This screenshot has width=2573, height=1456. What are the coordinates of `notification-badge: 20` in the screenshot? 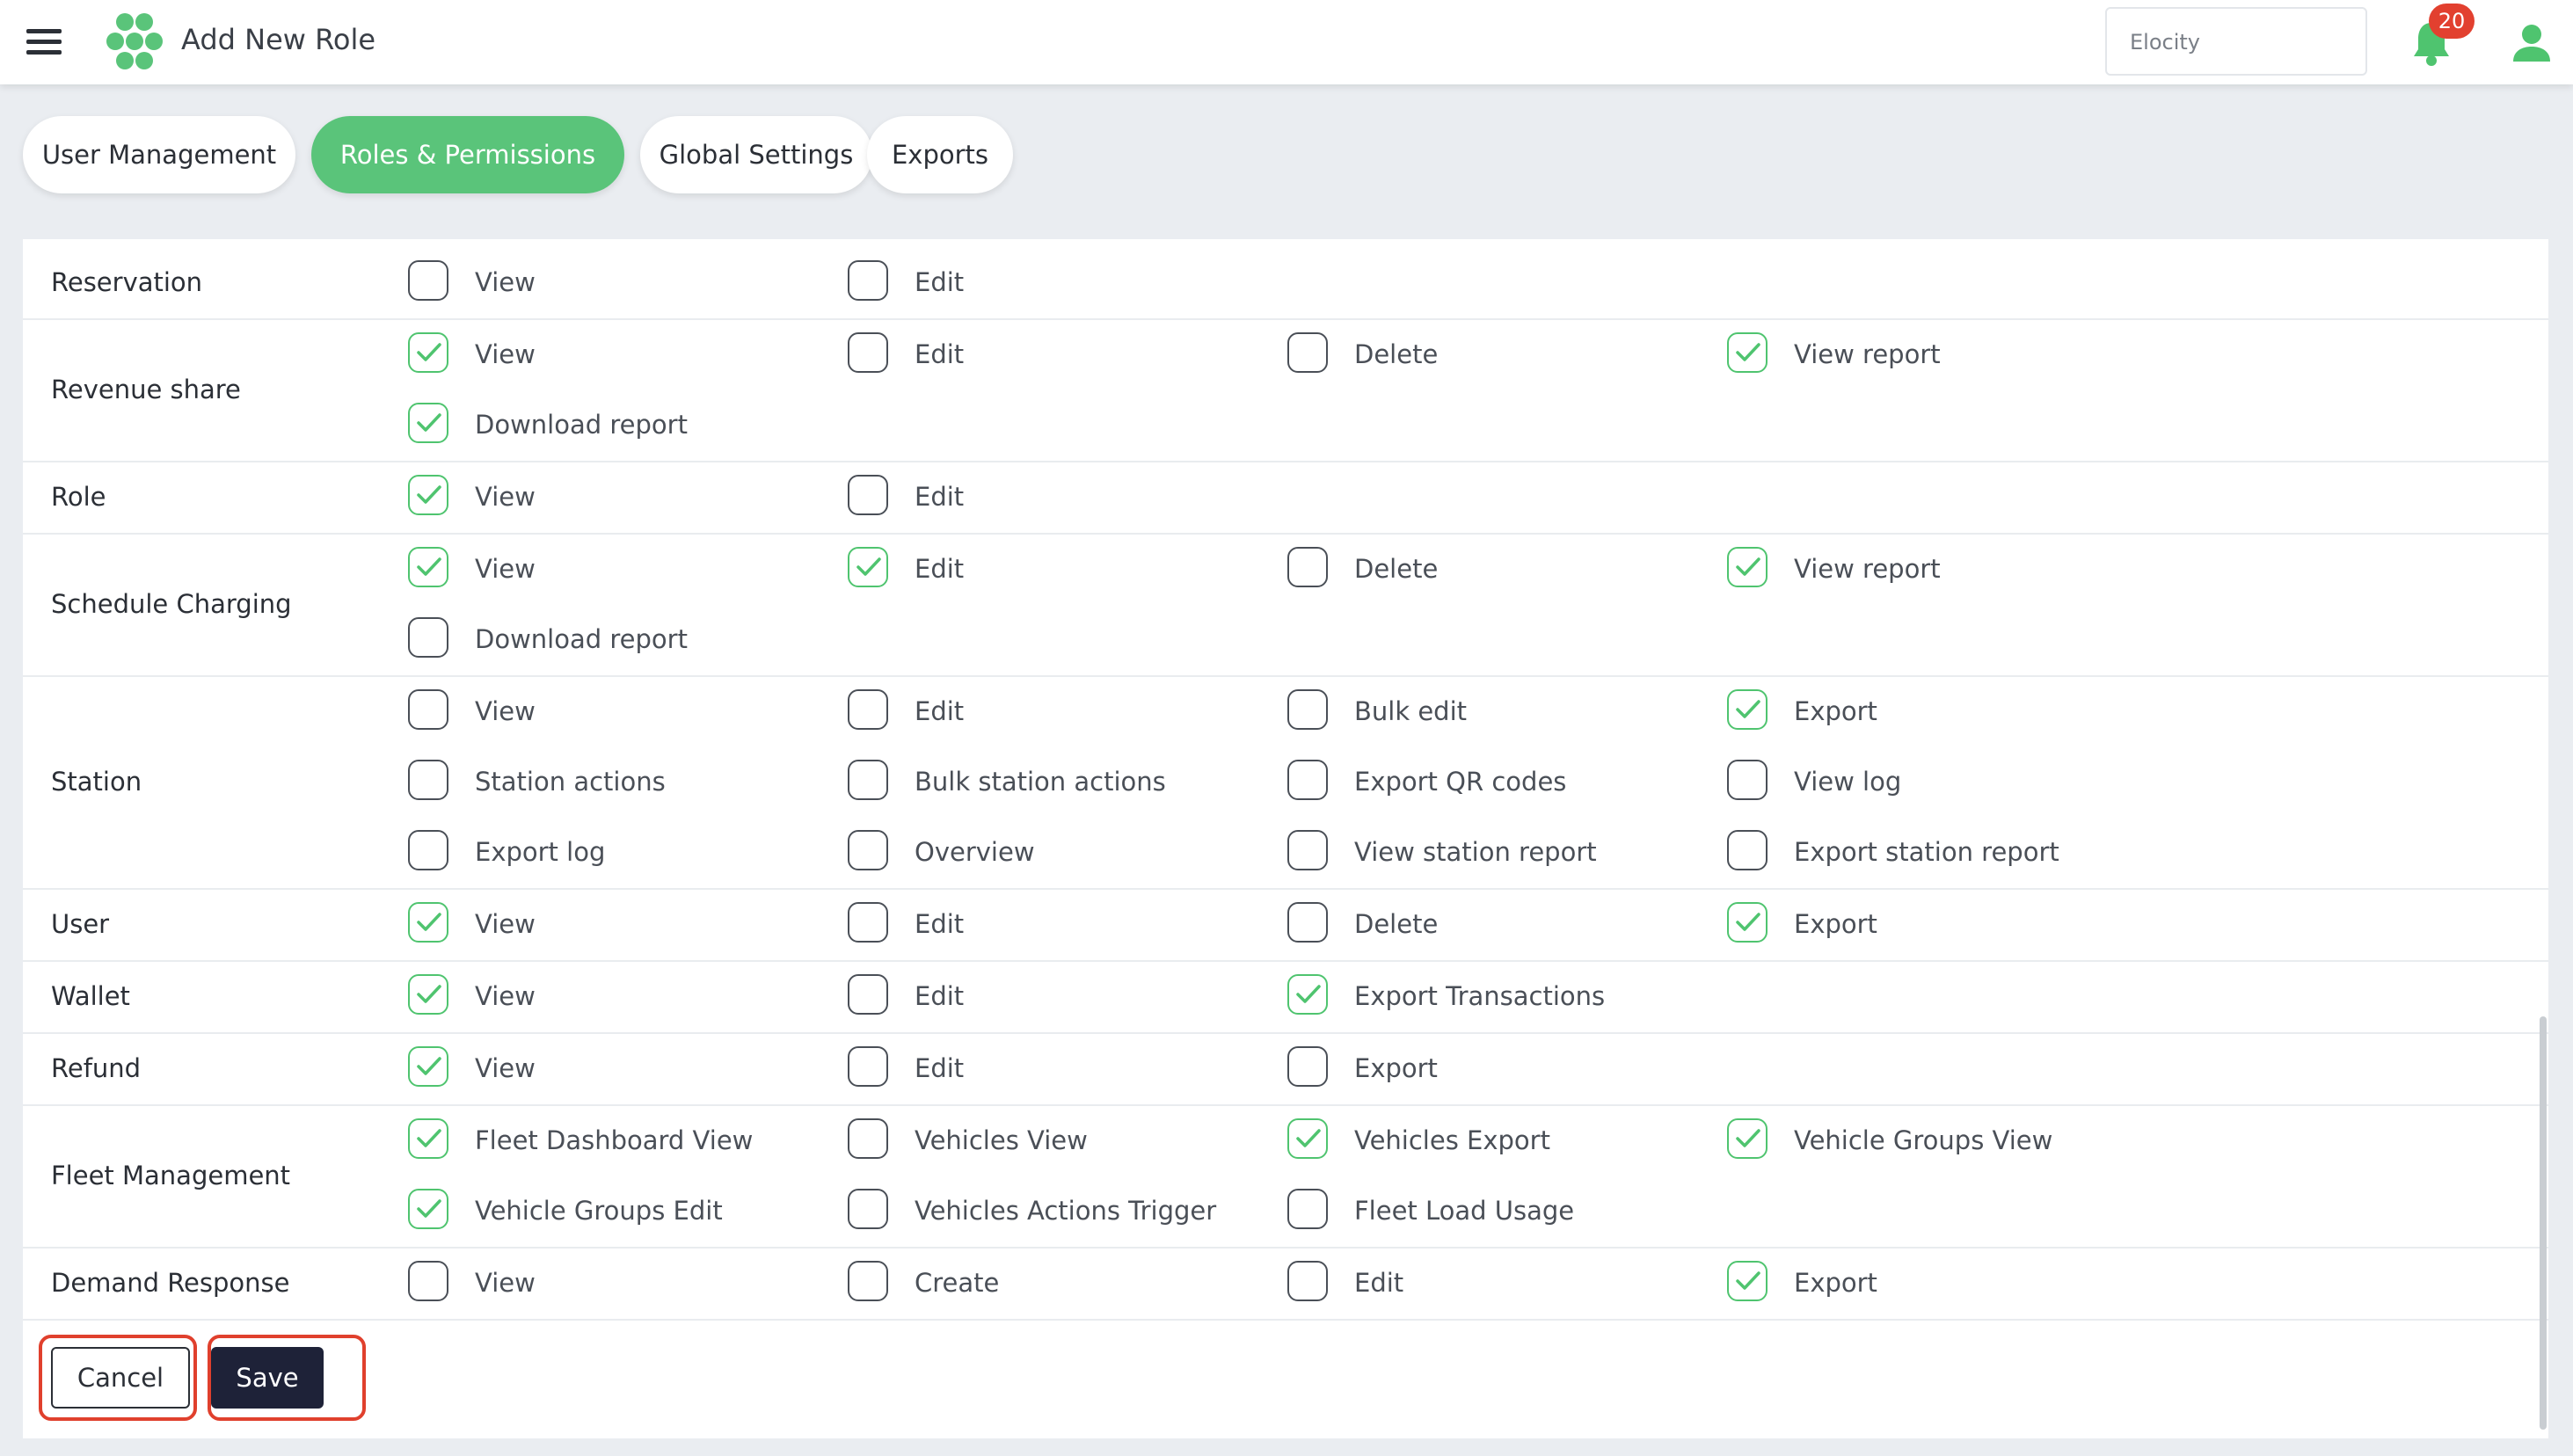 It's located at (2452, 21).